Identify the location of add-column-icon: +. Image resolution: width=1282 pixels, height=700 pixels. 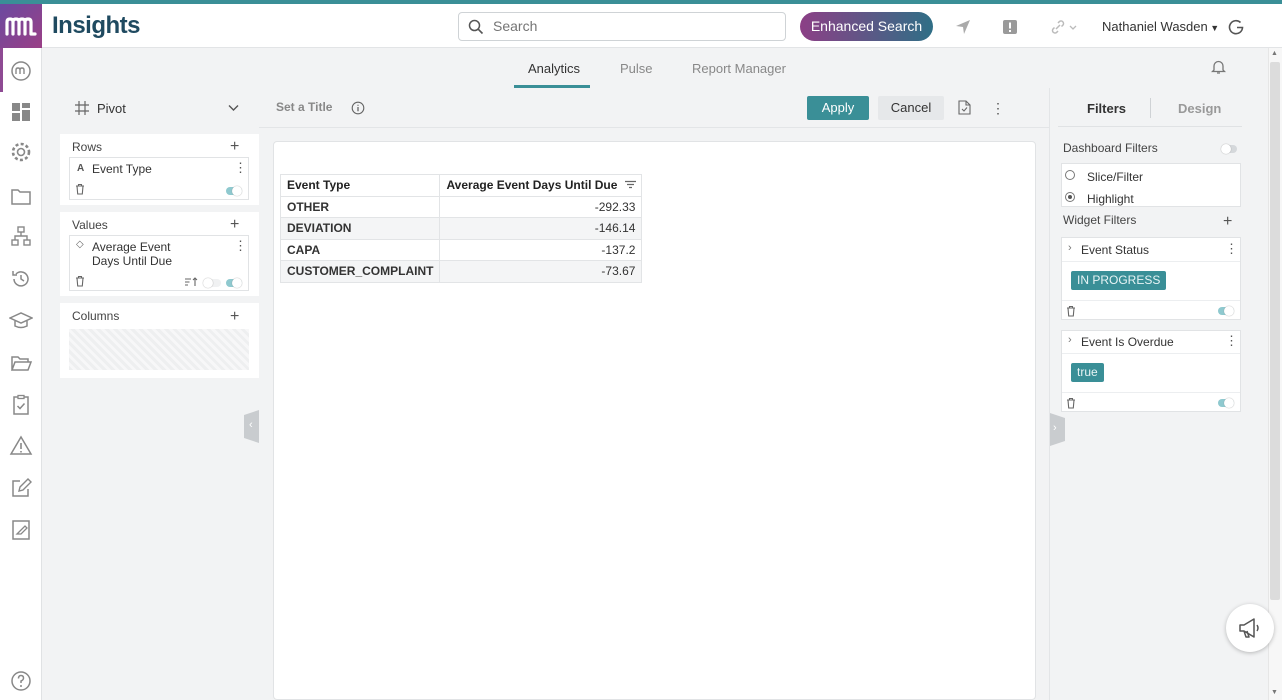
(234, 317).